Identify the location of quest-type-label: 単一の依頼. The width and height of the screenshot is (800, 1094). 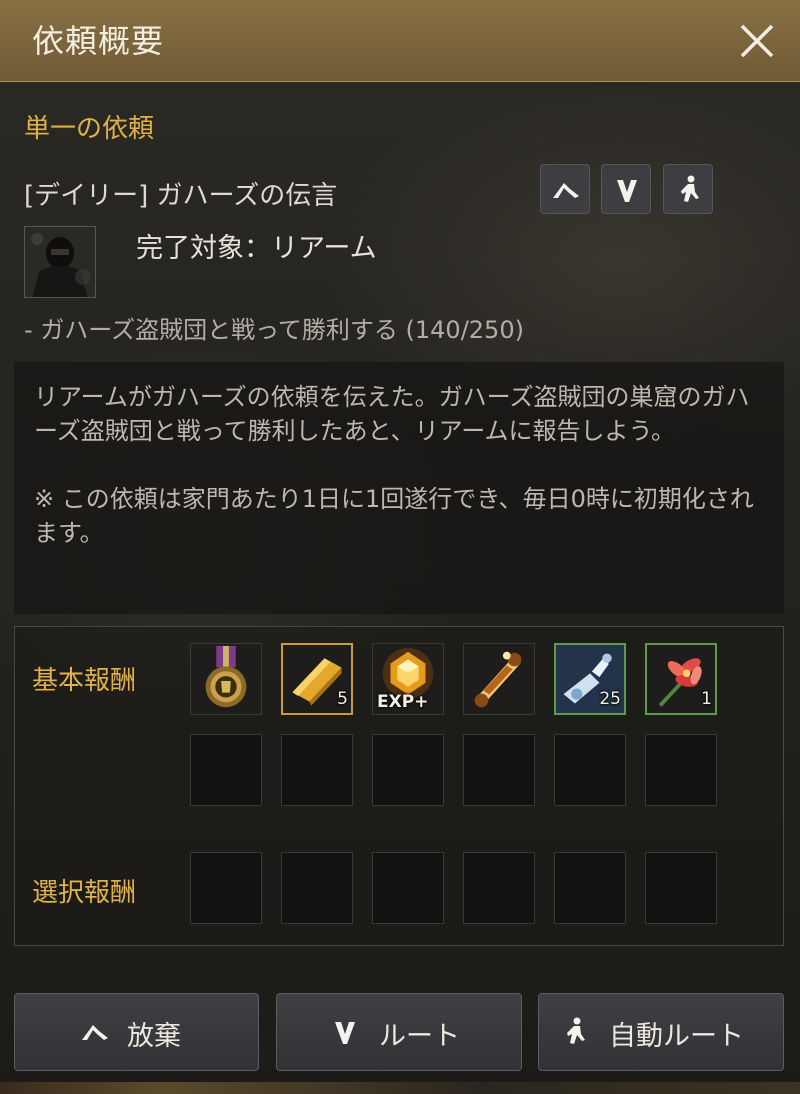
(89, 129).